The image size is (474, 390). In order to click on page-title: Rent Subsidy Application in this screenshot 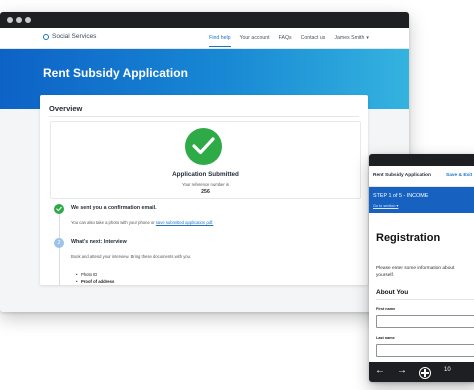, I will do `click(115, 73)`.